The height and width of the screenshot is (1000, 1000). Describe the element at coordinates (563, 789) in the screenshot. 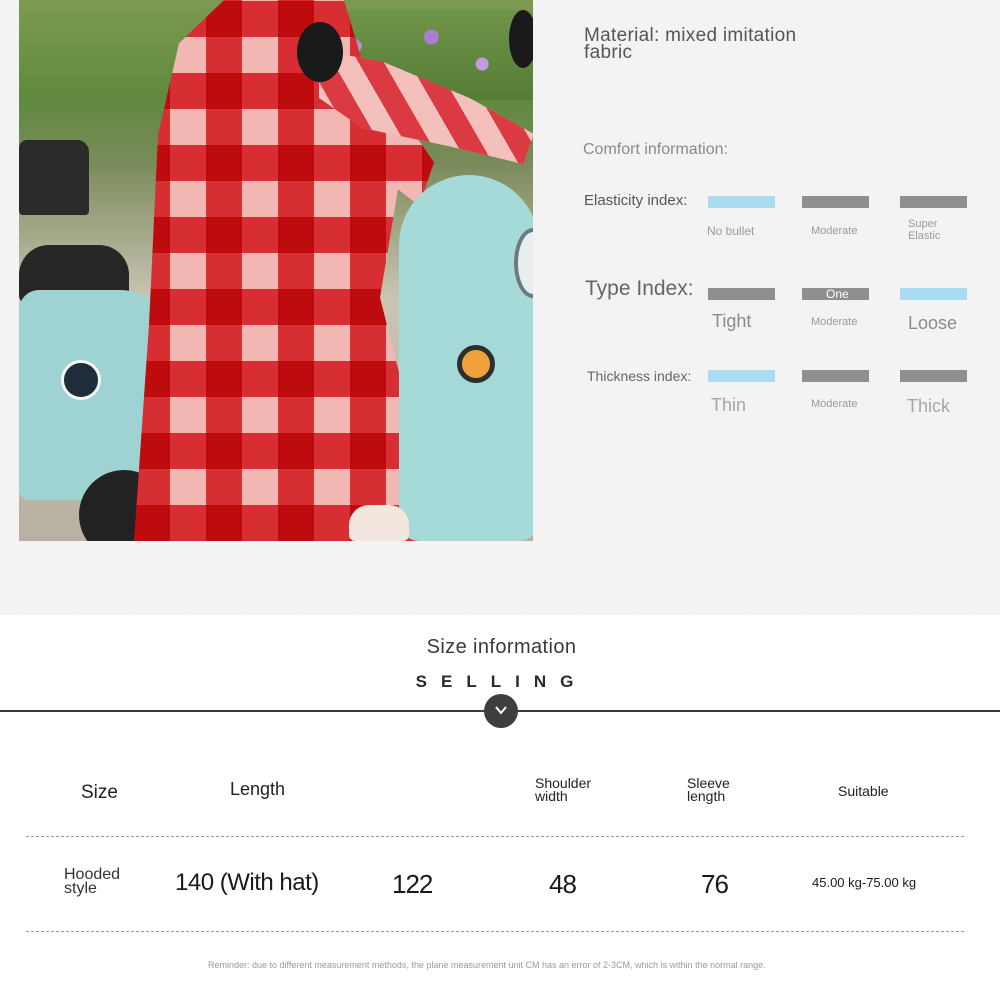

I see `header-shoulder-width: Shoulder width` at that location.